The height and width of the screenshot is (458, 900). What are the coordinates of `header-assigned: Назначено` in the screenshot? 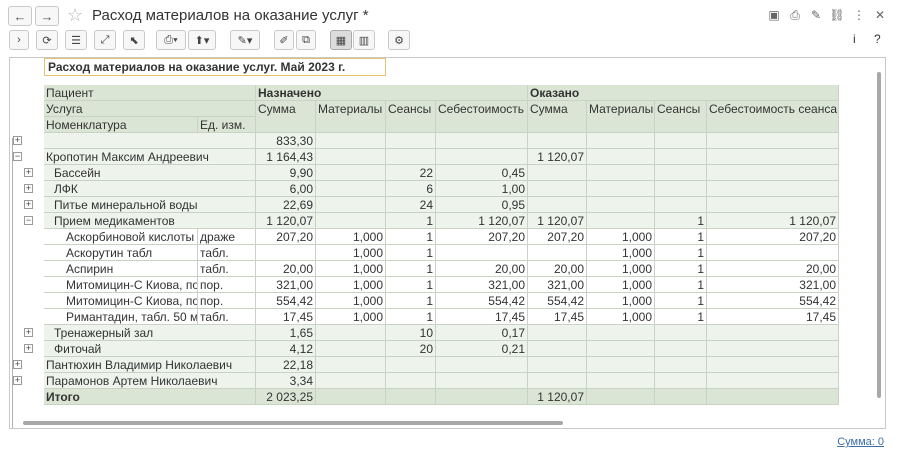 It's located at (392, 93).